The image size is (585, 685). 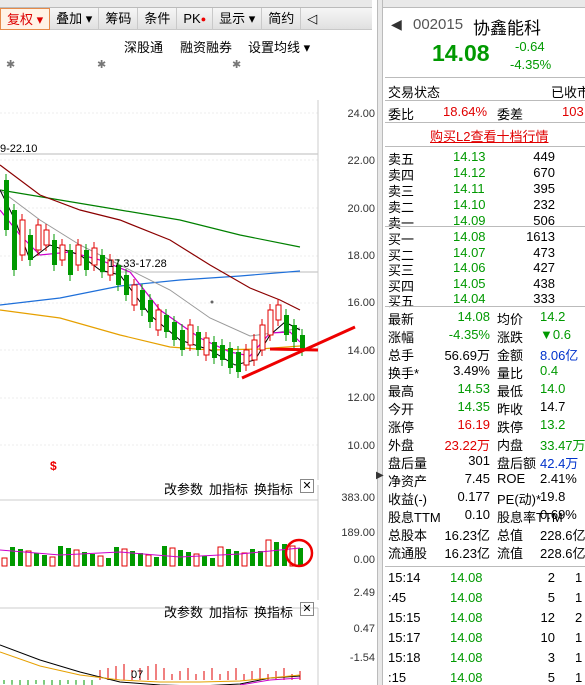 I want to click on stat-value: 3.49%, so click(x=471, y=370).